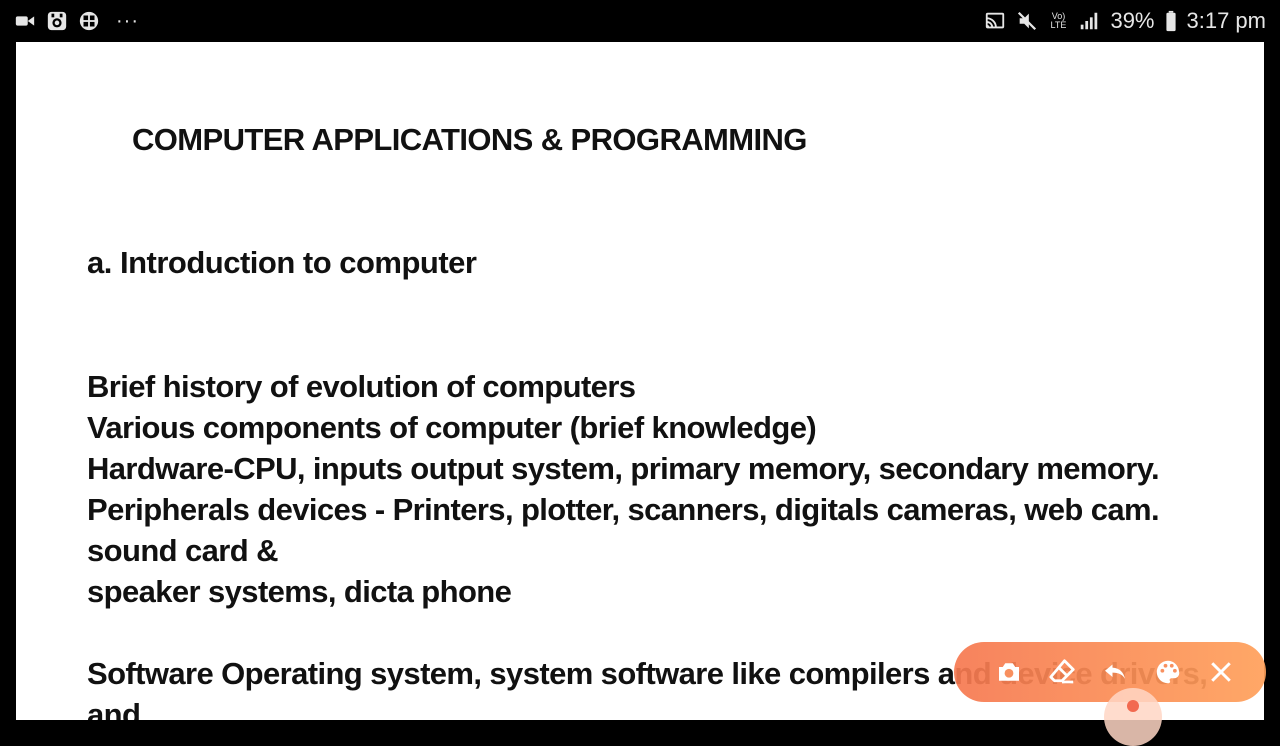 This screenshot has height=746, width=1280. What do you see at coordinates (1171, 21) in the screenshot?
I see `battery-icon` at bounding box center [1171, 21].